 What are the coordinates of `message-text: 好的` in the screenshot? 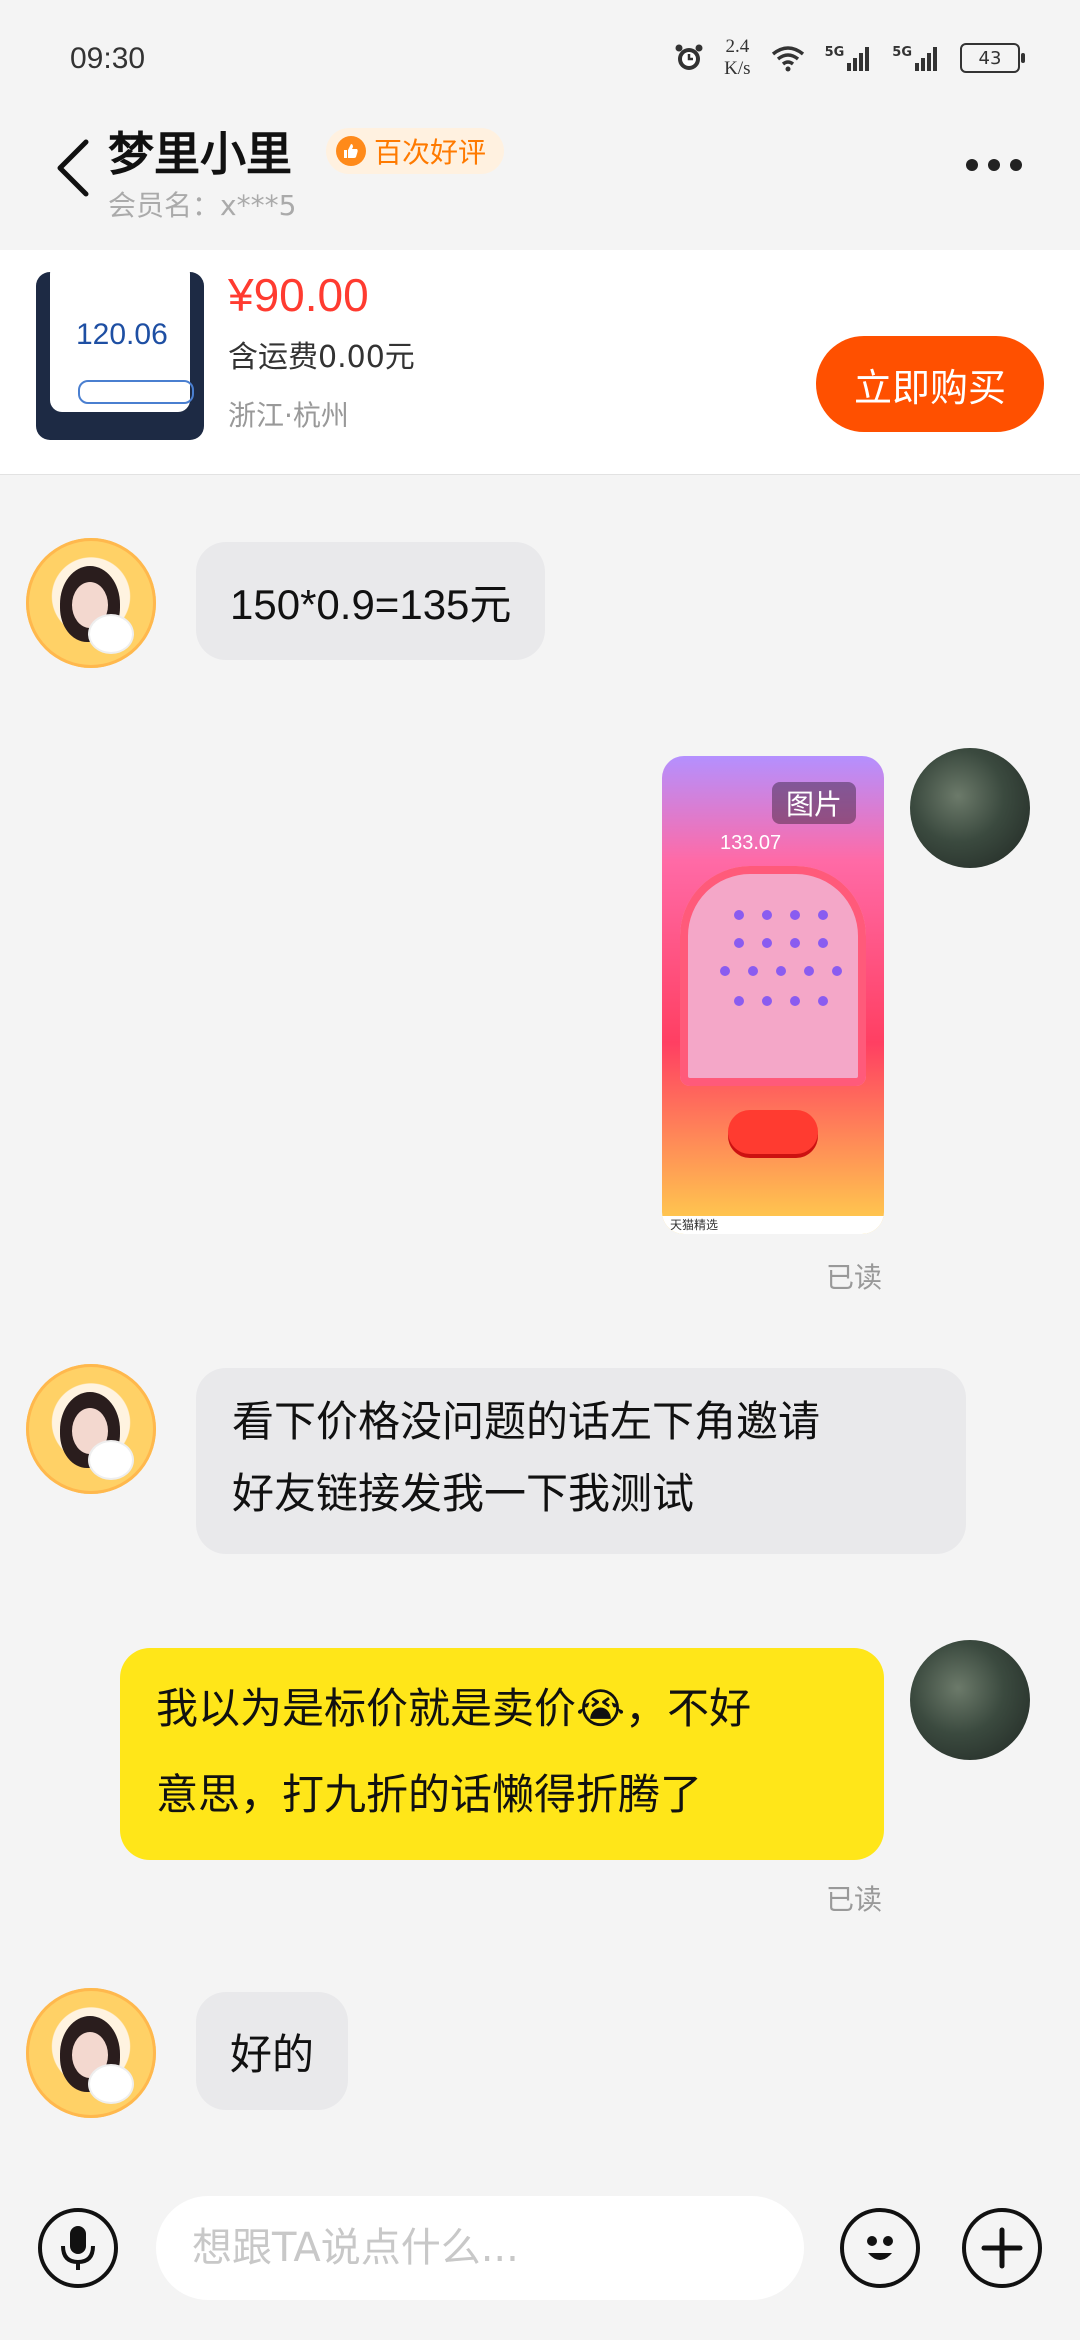 It's located at (272, 2054).